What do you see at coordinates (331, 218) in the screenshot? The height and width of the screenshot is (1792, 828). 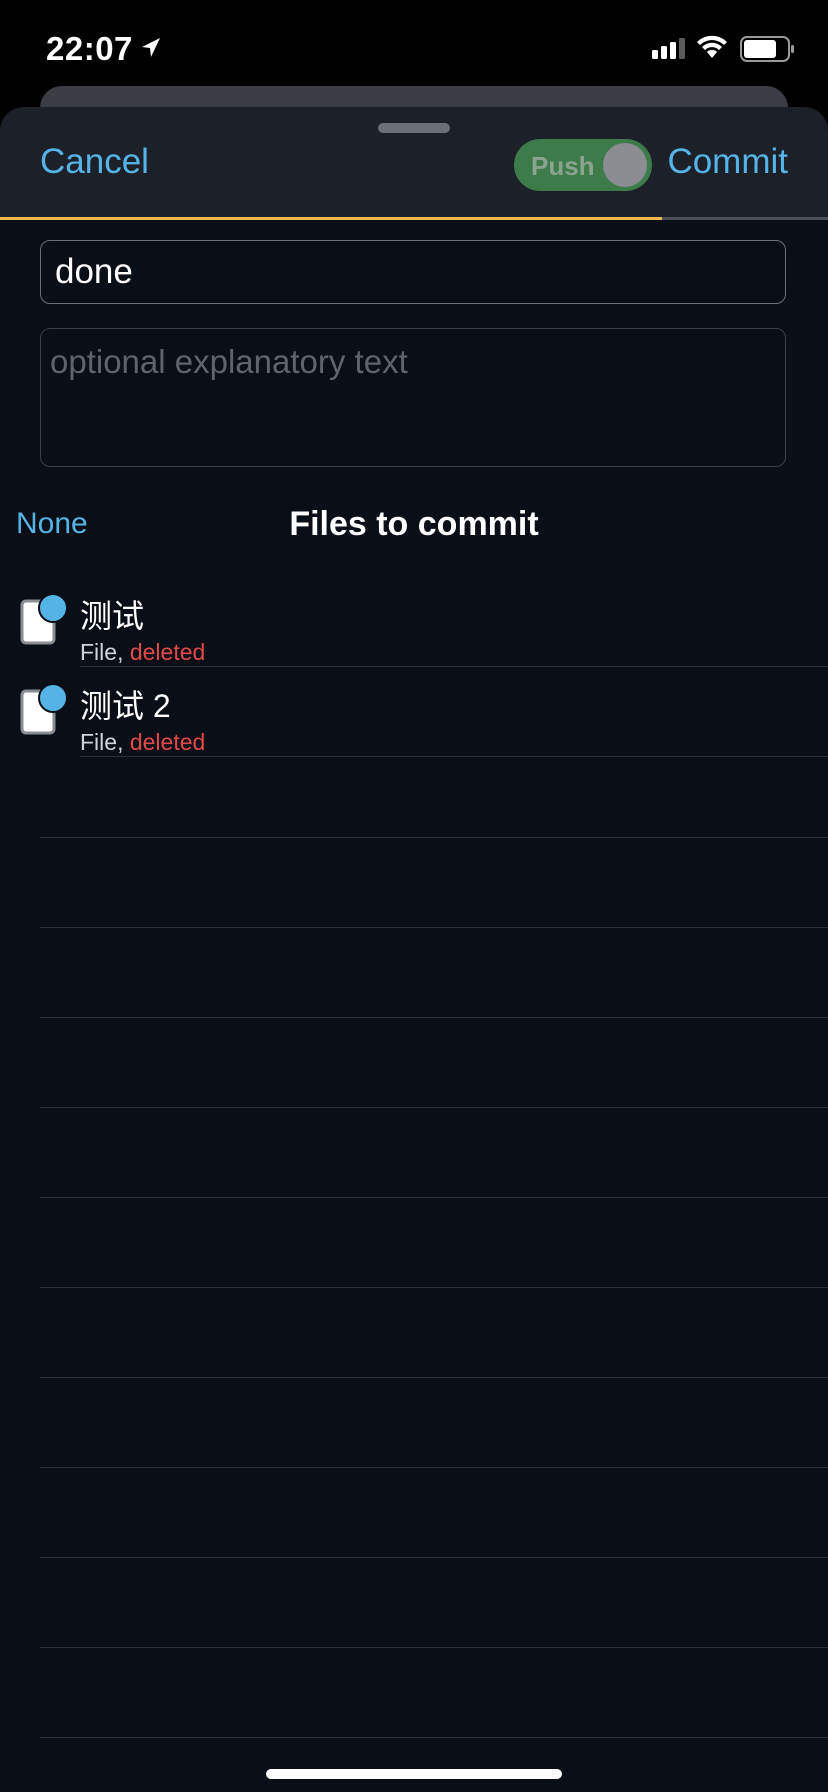 I see `progress-fill` at bounding box center [331, 218].